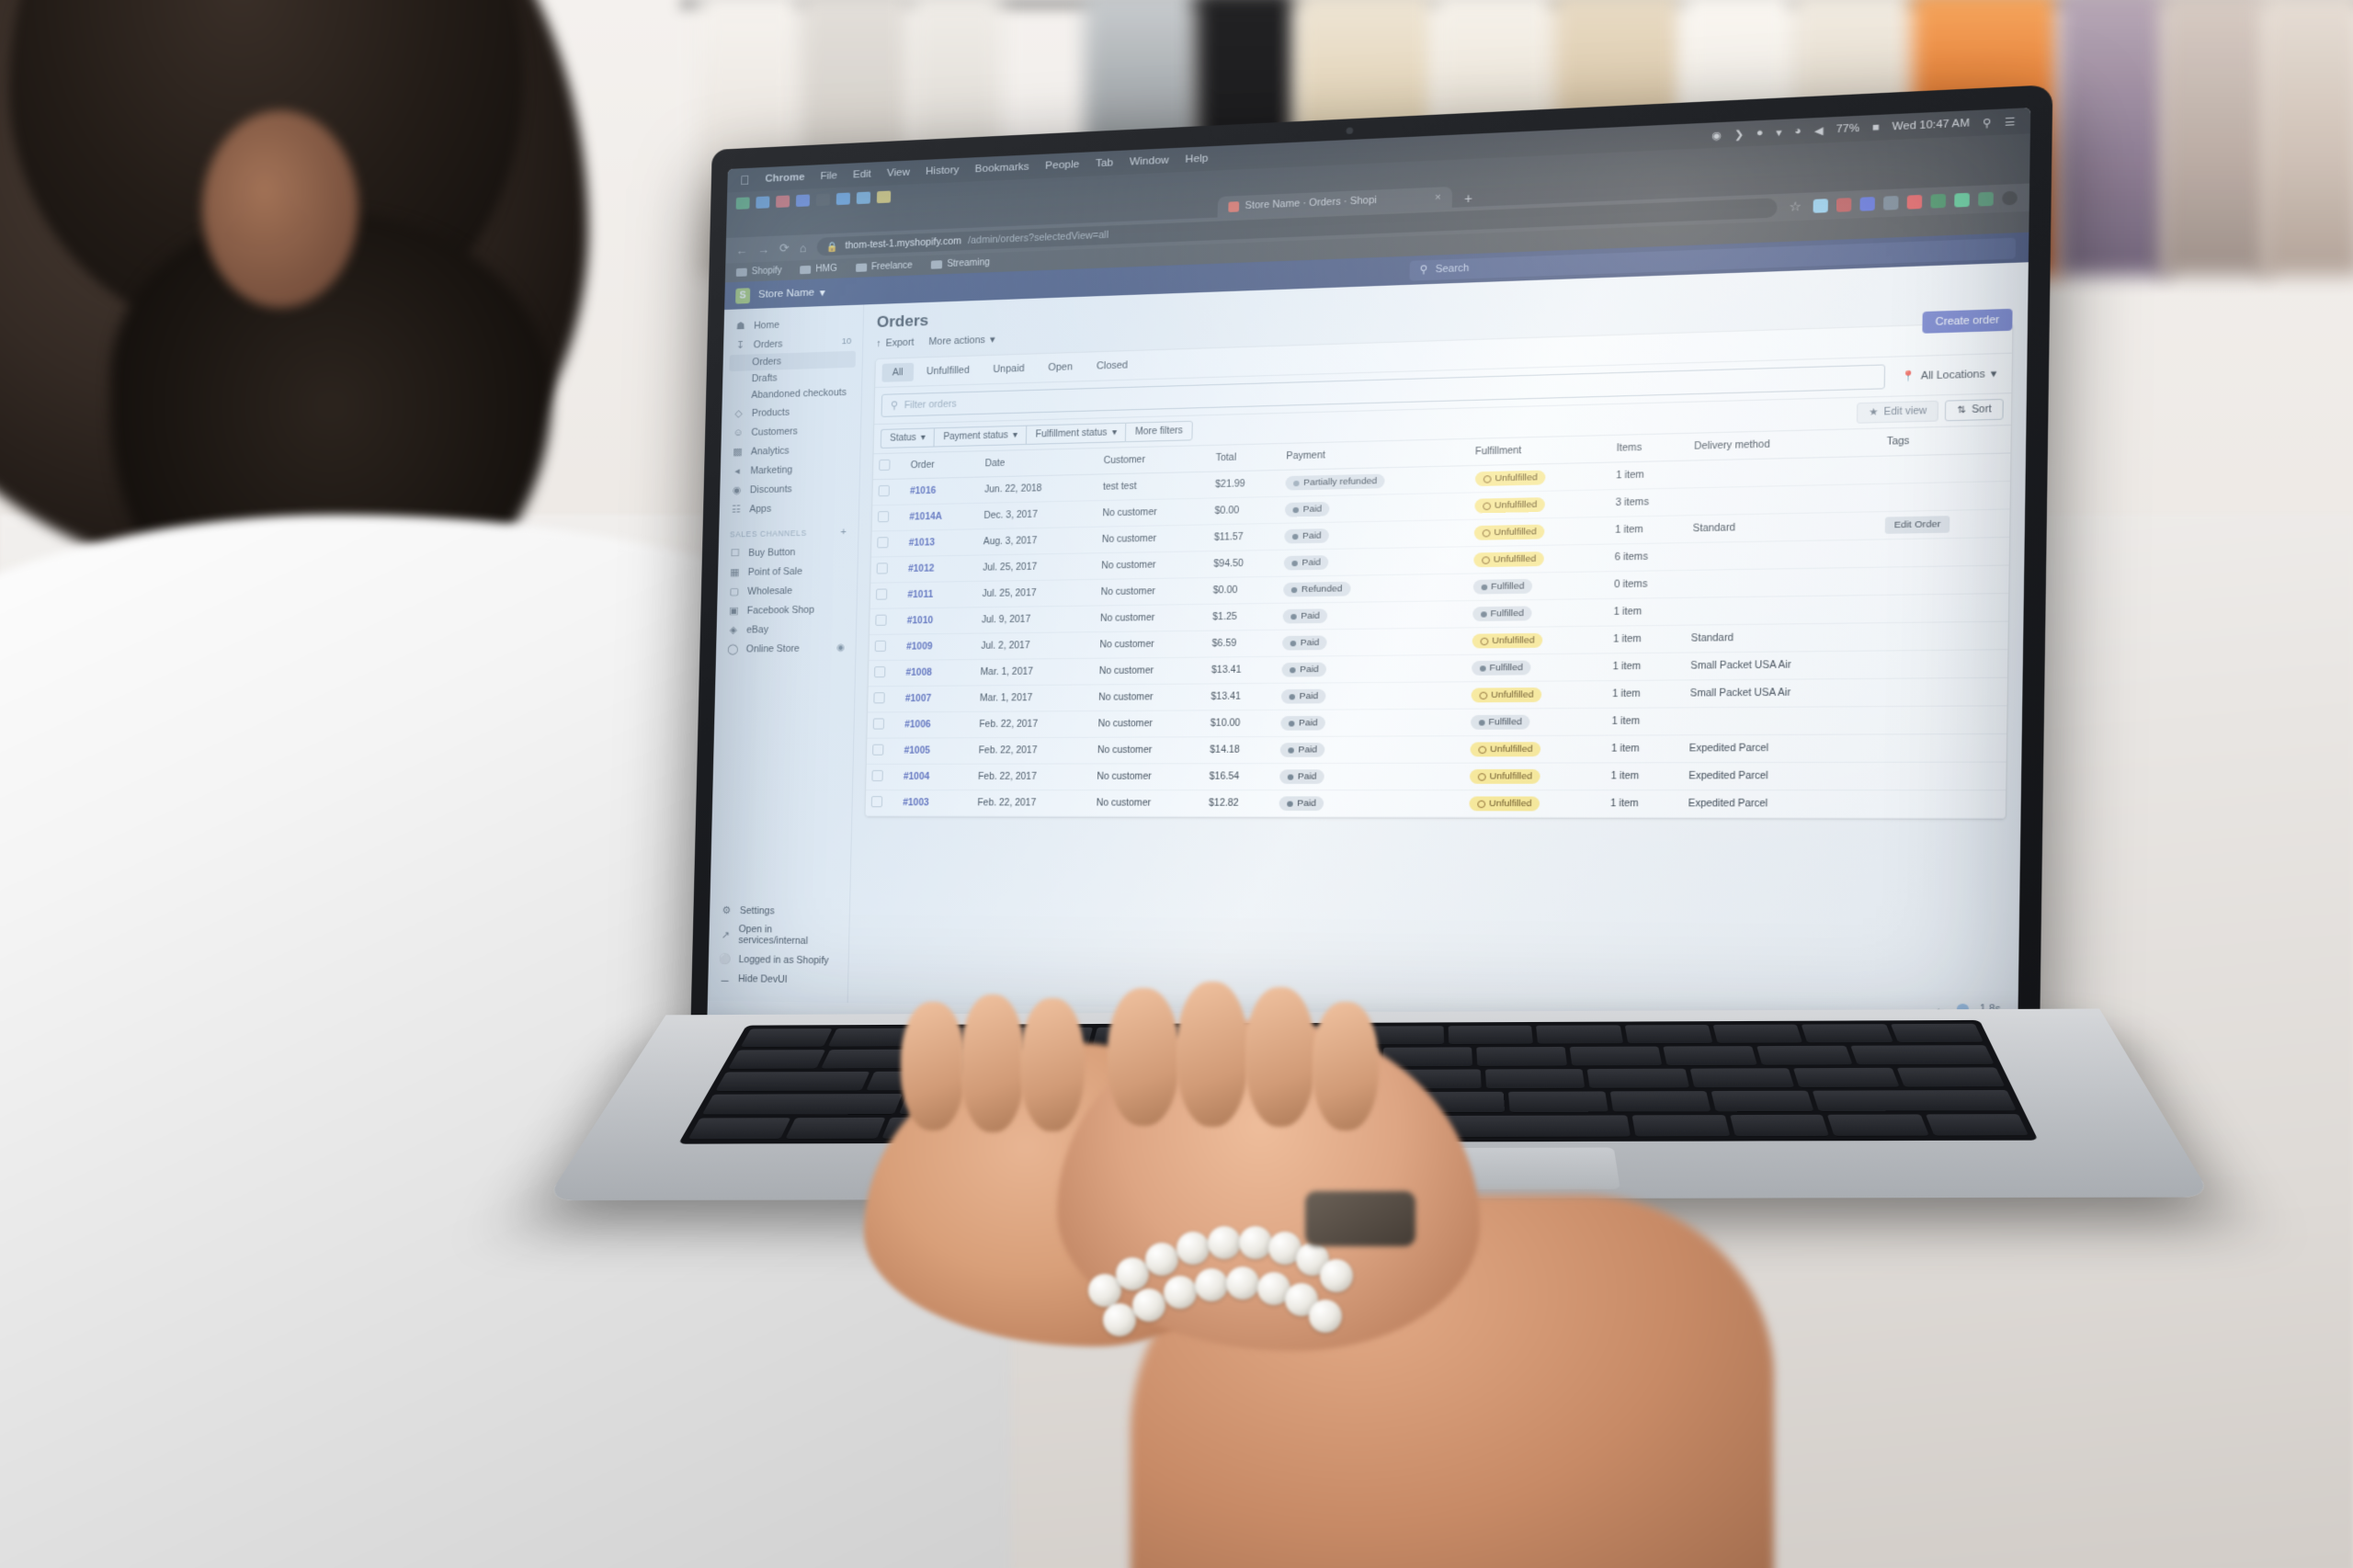 This screenshot has width=2353, height=1568. What do you see at coordinates (884, 266) in the screenshot?
I see `bookmark-freelance: Freelance` at bounding box center [884, 266].